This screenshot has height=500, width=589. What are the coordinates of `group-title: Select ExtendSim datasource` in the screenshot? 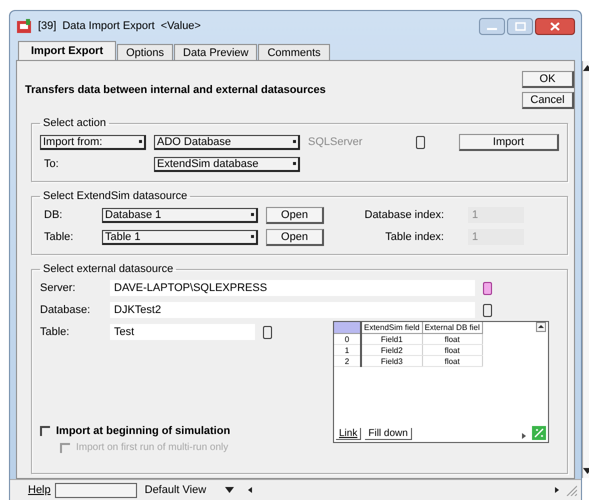 It's located at (115, 196).